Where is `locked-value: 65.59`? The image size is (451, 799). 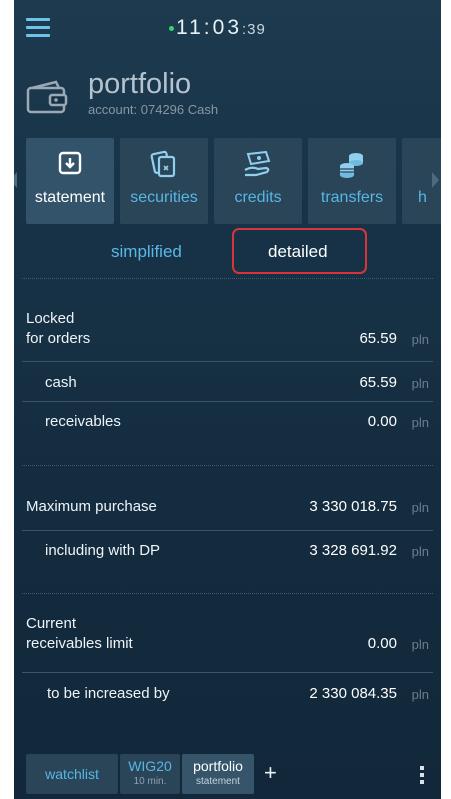 locked-value: 65.59 is located at coordinates (378, 338).